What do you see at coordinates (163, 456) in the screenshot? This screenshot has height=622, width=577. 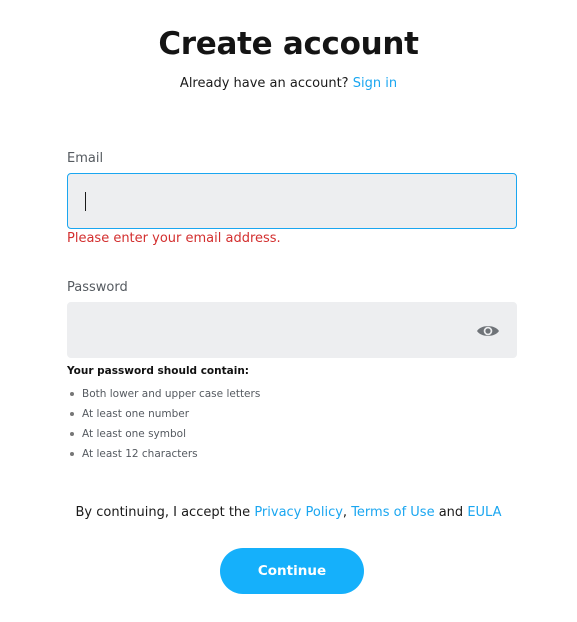 I see `requirement-item: At least 12 characters` at bounding box center [163, 456].